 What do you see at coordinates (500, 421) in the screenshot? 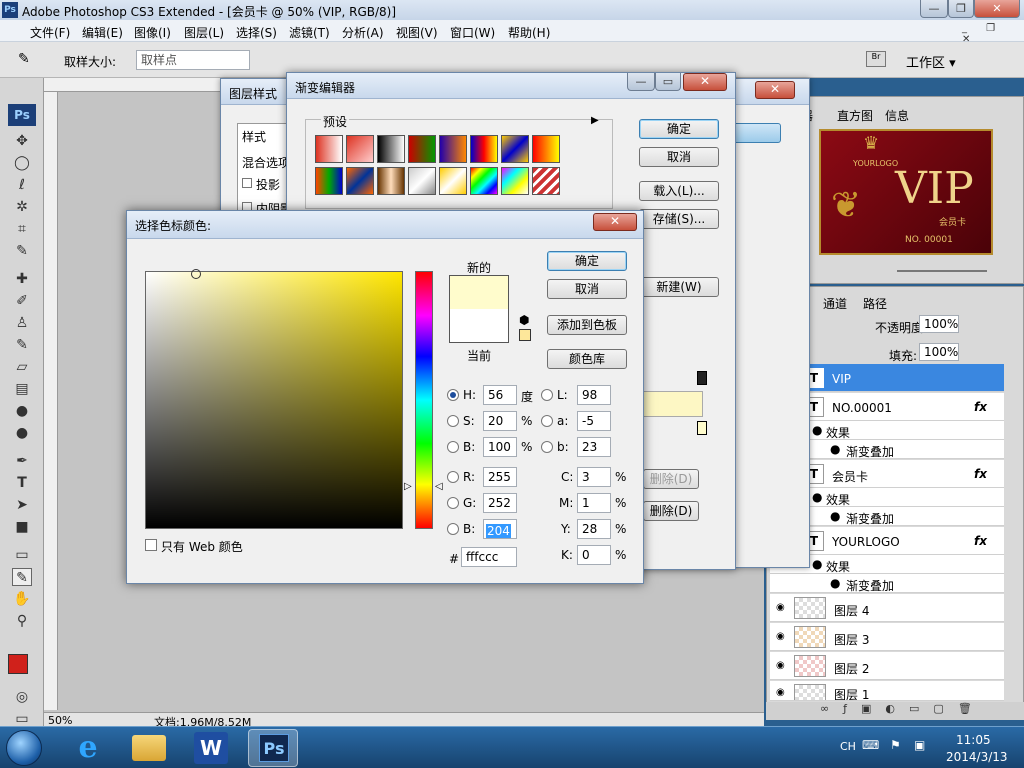
I see `s-input: 20` at bounding box center [500, 421].